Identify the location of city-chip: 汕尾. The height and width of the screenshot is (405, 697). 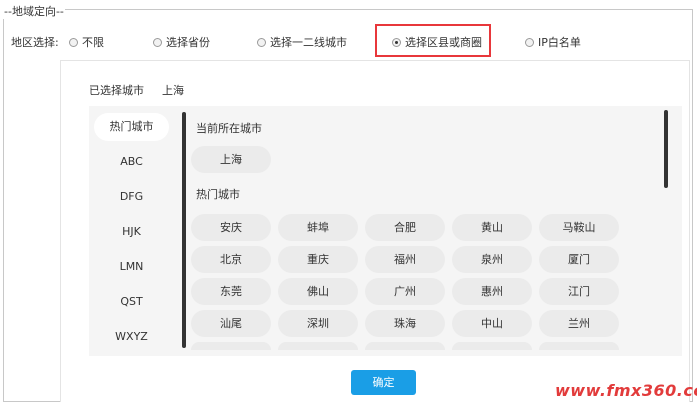
(231, 323).